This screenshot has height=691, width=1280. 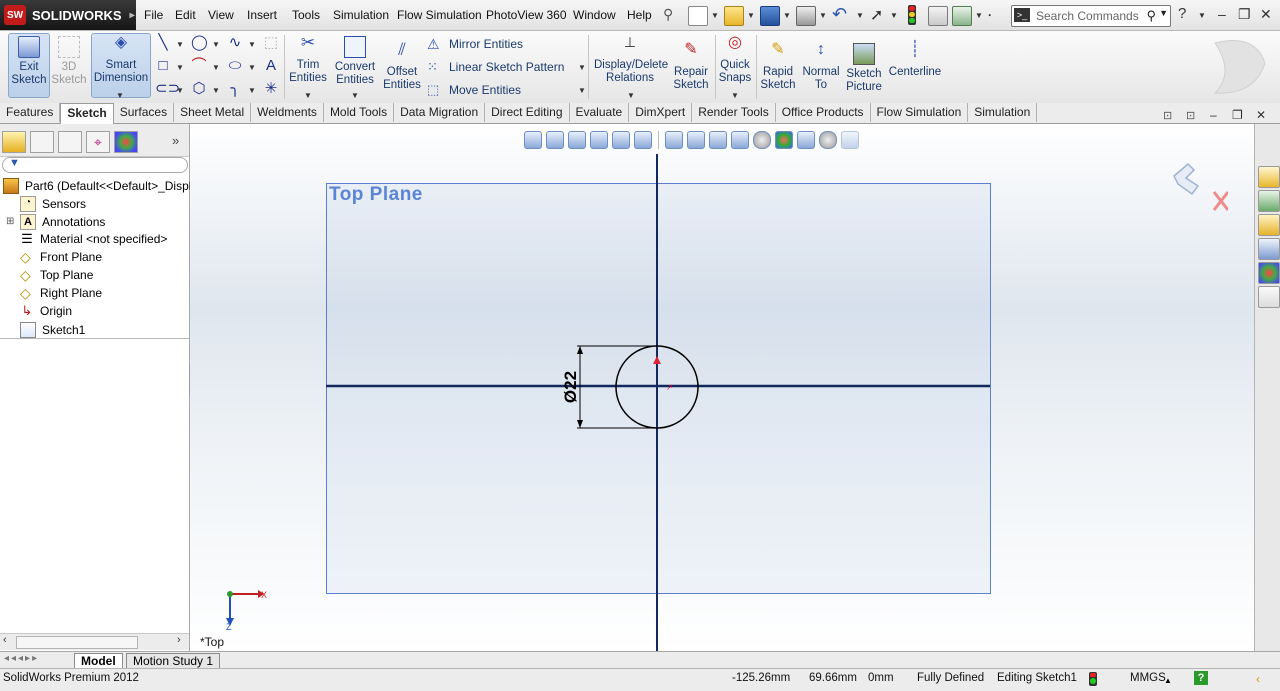 I want to click on menu-edit: Edit, so click(x=185, y=15).